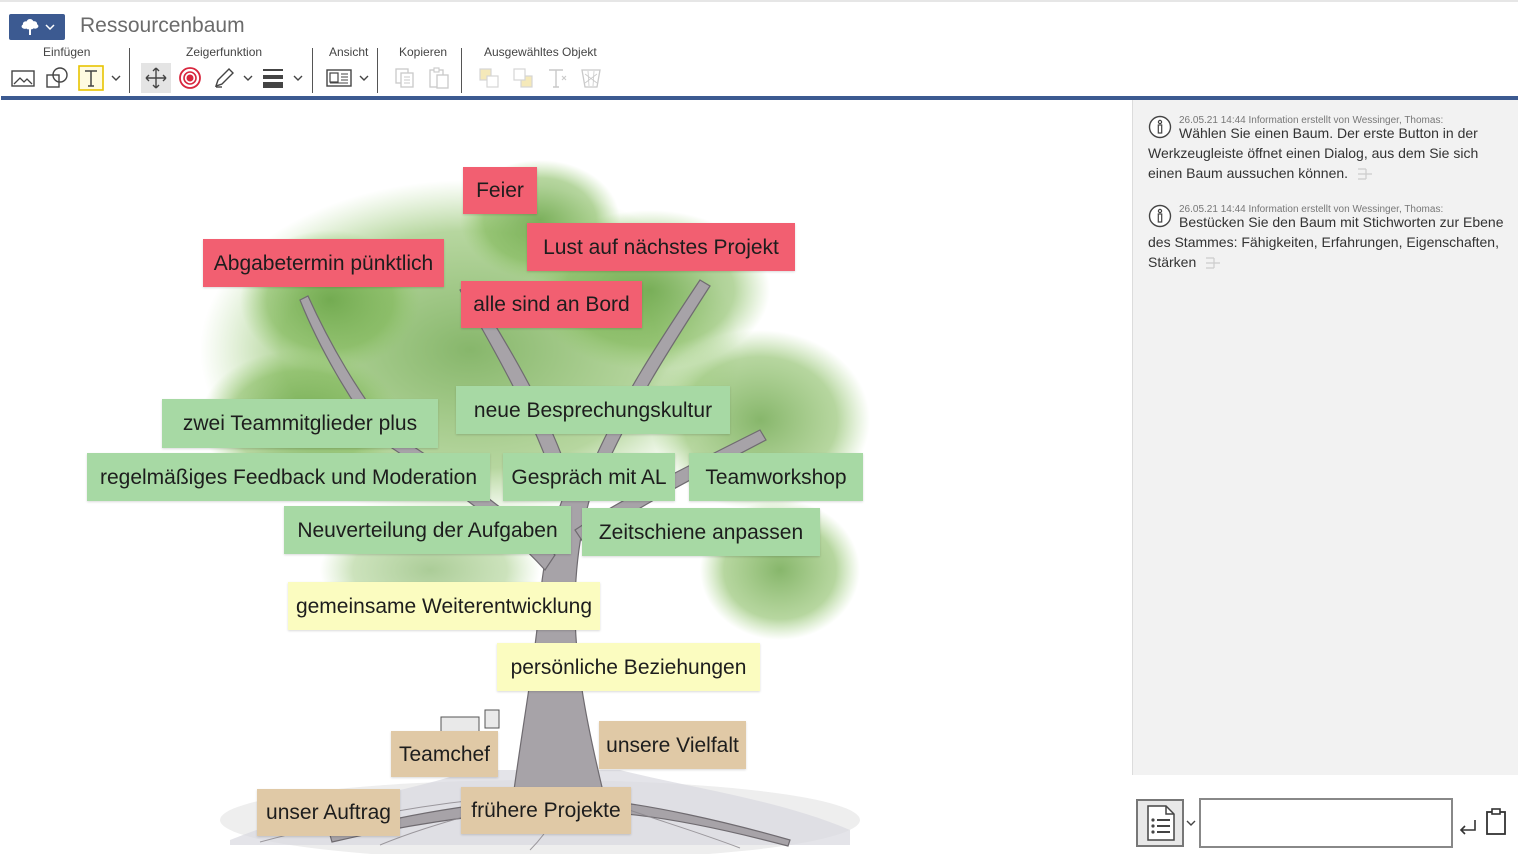 The height and width of the screenshot is (854, 1518). I want to click on note: Gespräch mit AL, so click(589, 477).